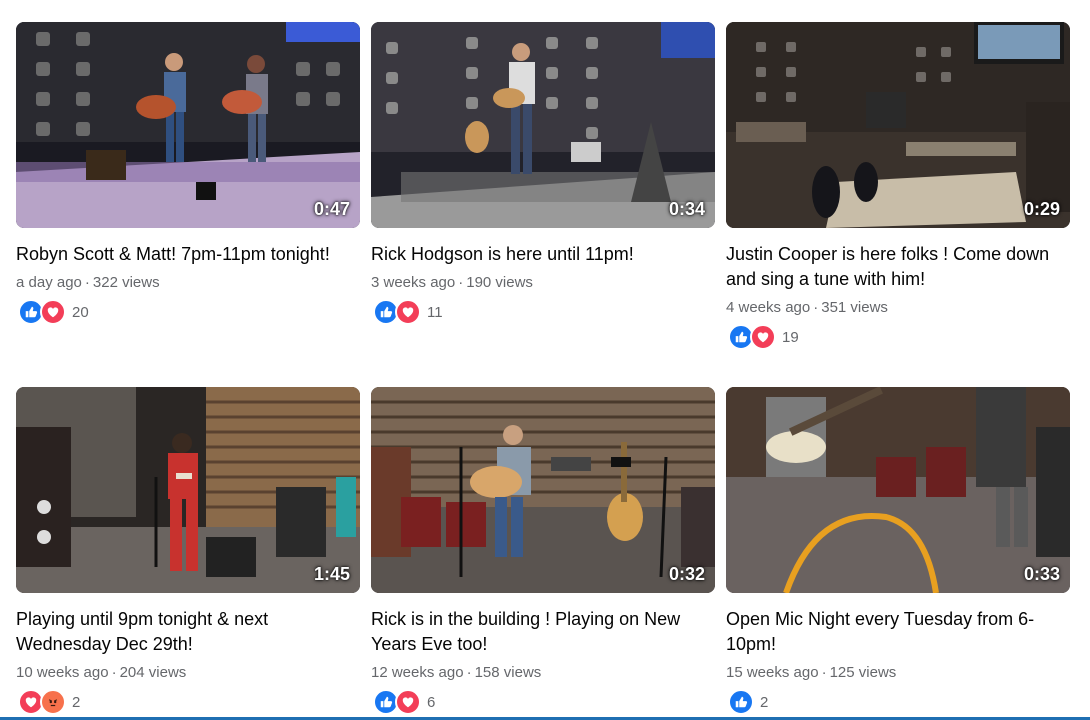 This screenshot has width=1090, height=720. What do you see at coordinates (499, 282) in the screenshot?
I see `video-views: 190 views` at bounding box center [499, 282].